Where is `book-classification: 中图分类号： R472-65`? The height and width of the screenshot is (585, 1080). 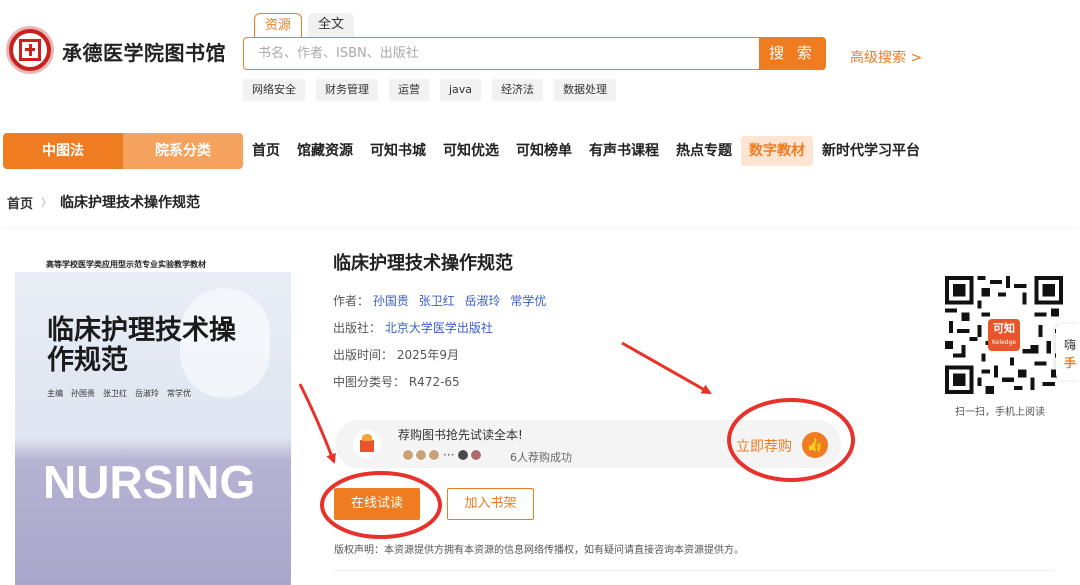
book-classification: 中图分类号： R472-65 is located at coordinates (396, 381).